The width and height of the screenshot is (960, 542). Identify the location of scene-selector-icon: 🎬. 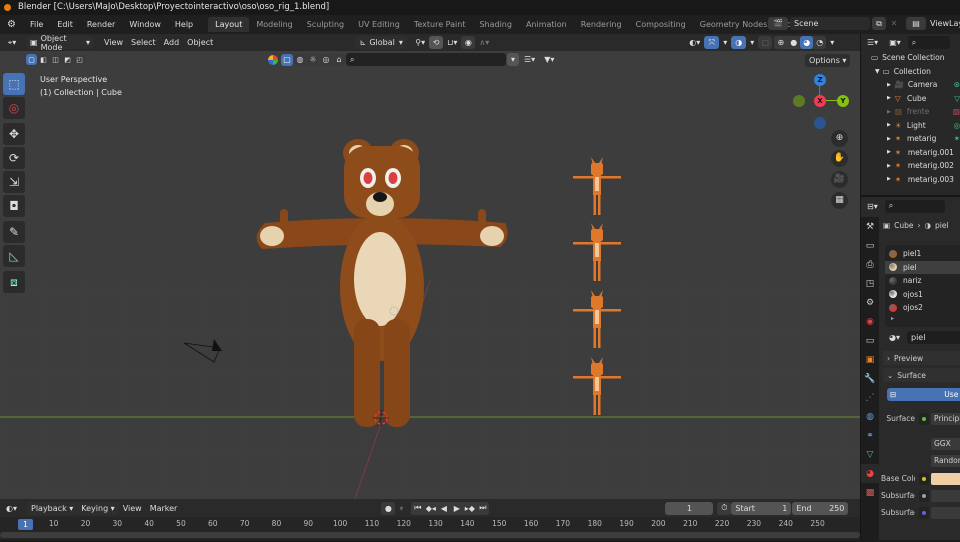
(778, 23).